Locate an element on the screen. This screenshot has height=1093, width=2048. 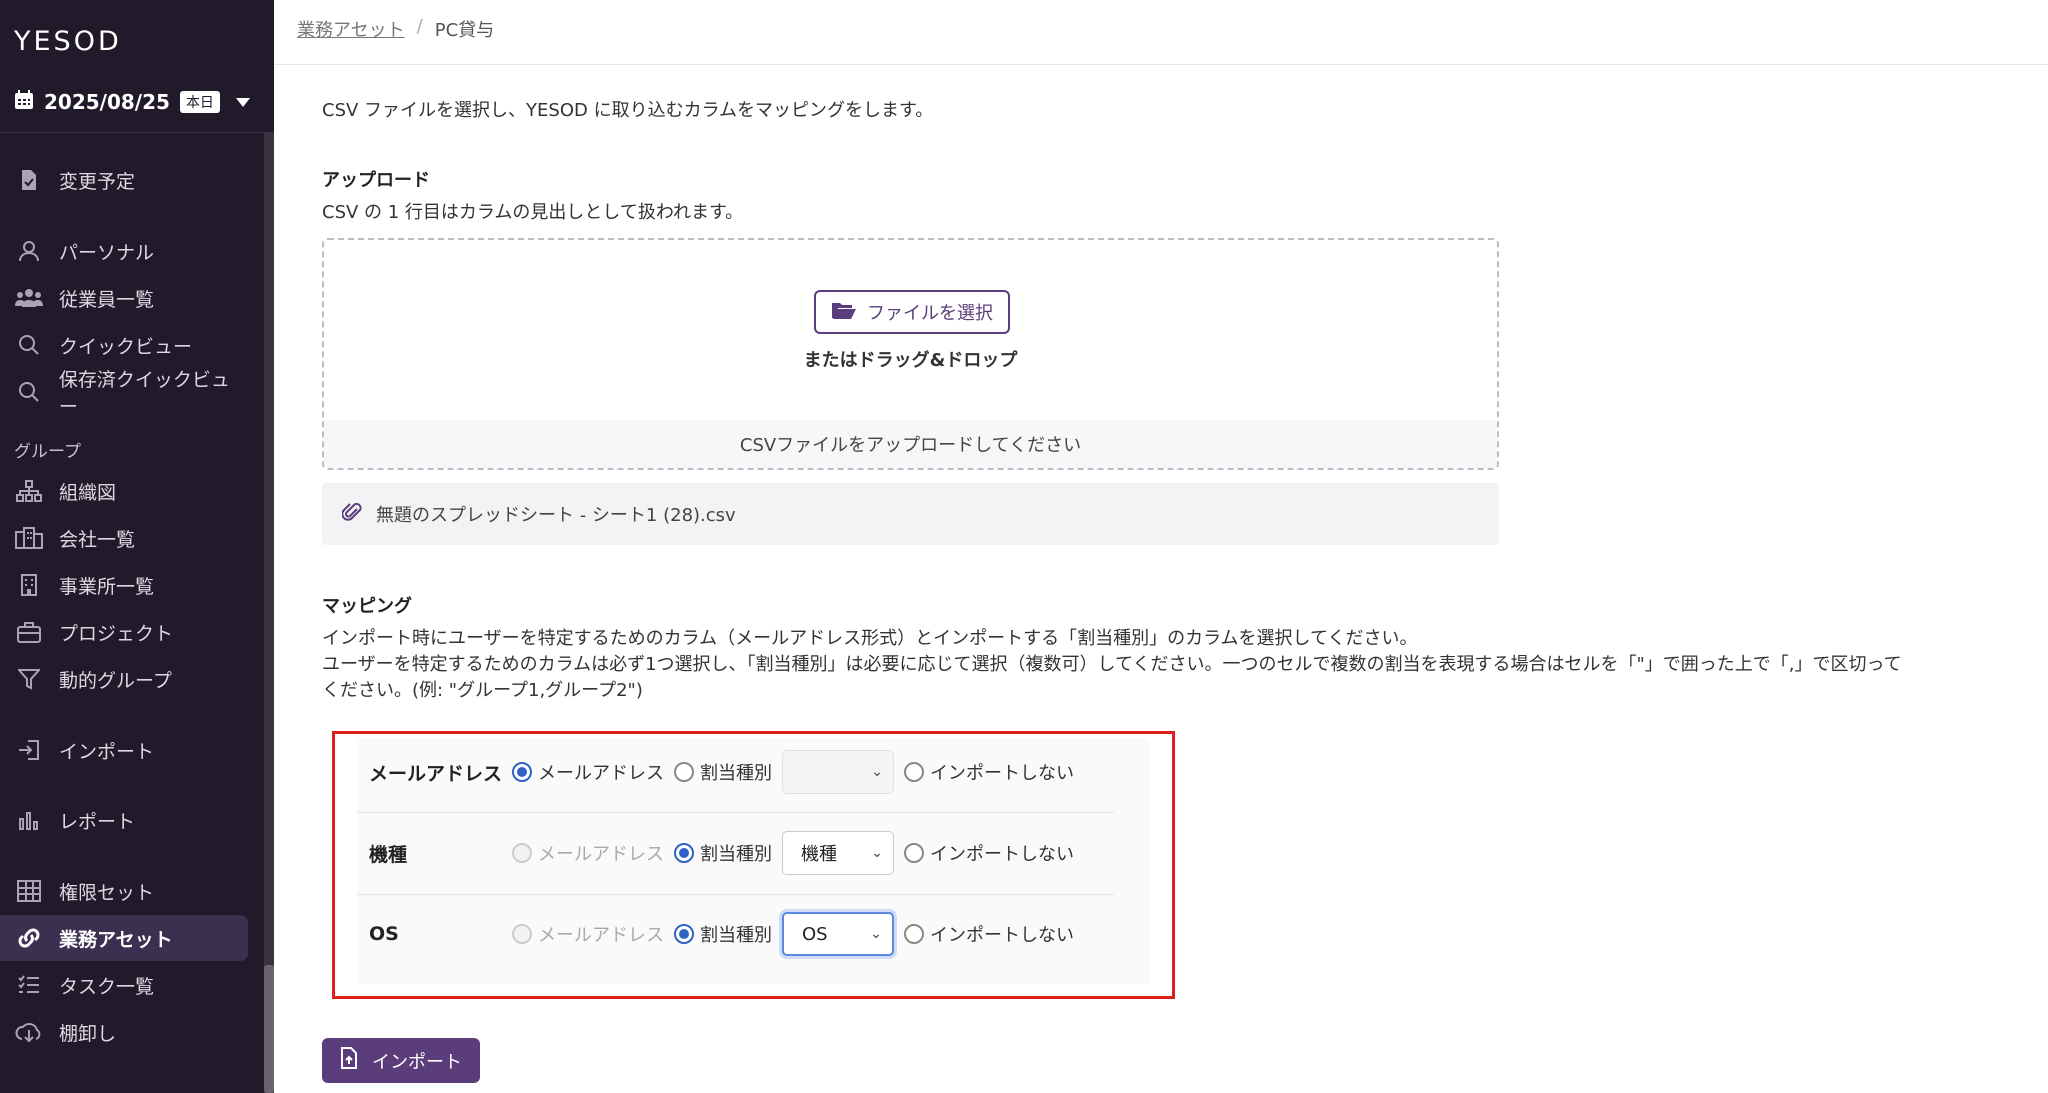
sidebar-item-label: 会社一覧 is located at coordinates (97, 539).